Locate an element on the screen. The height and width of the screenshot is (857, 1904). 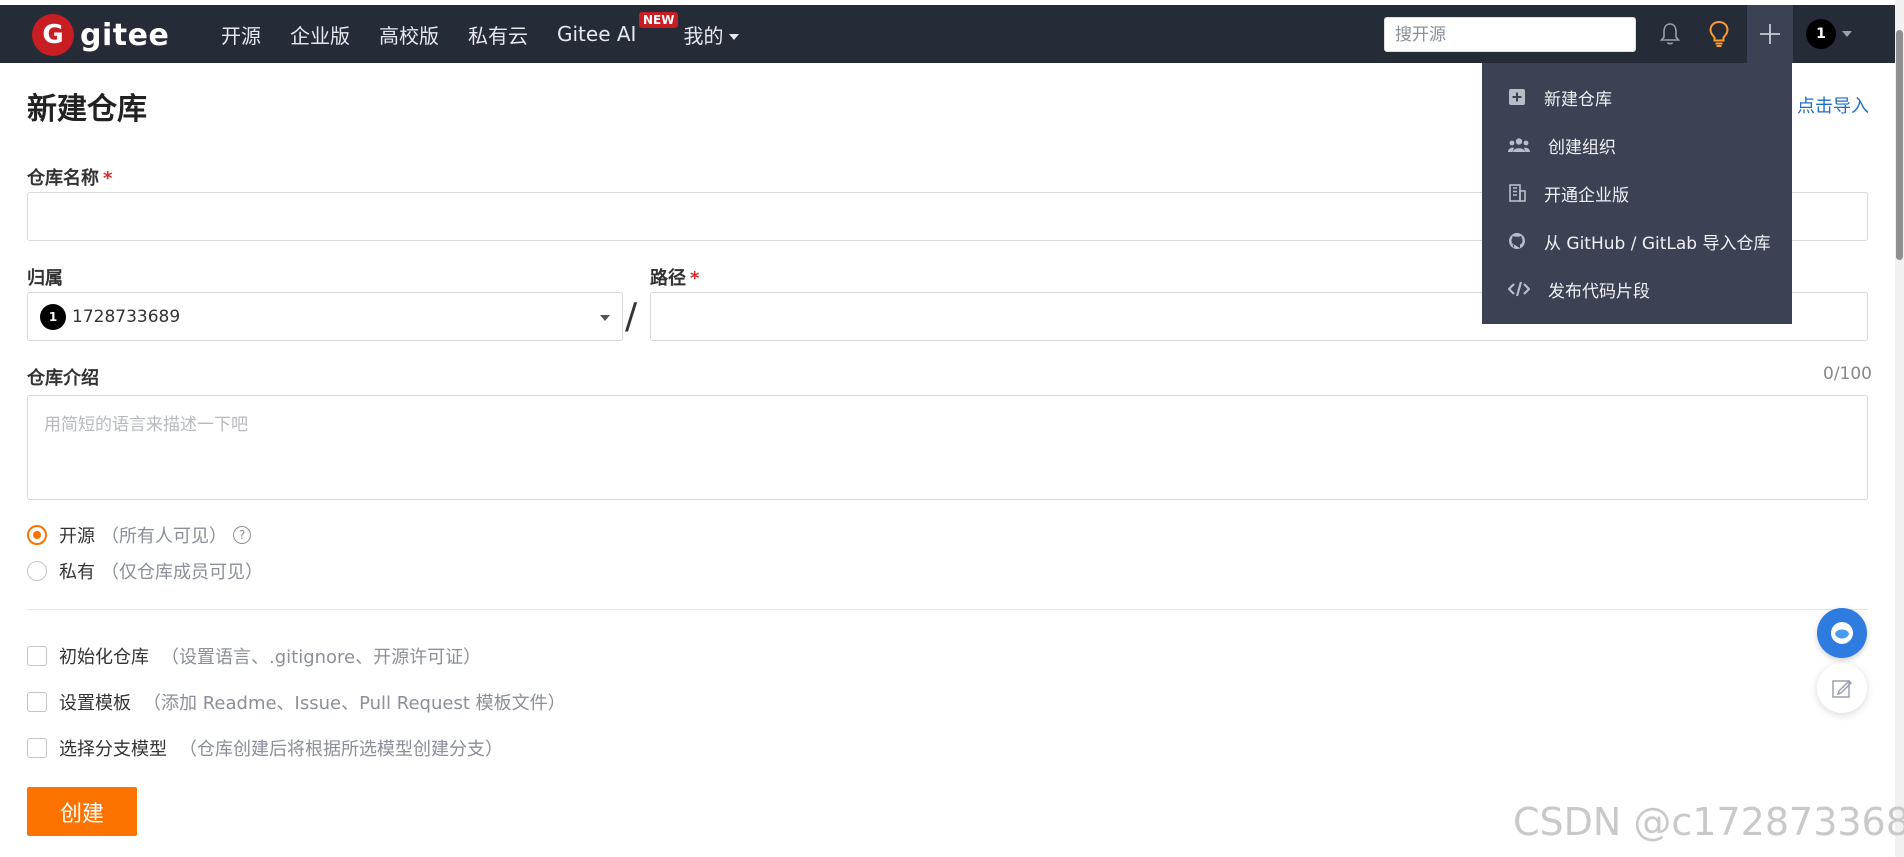
dropdown-item-label: 创建组织 is located at coordinates (1582, 147).